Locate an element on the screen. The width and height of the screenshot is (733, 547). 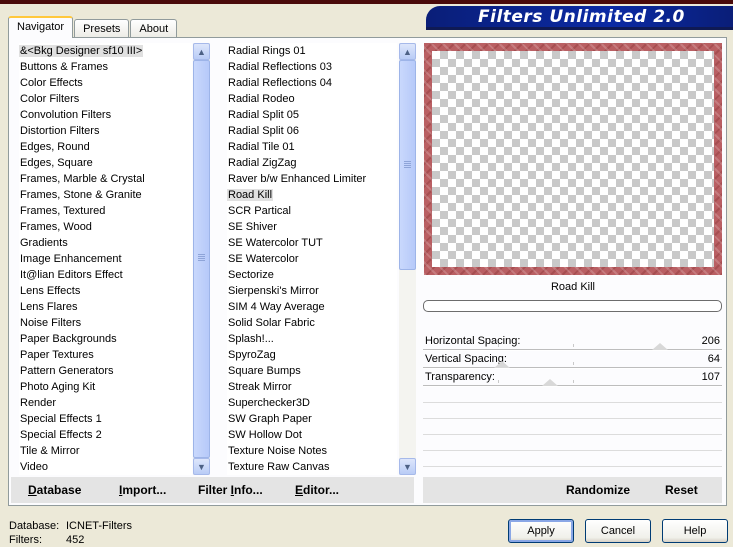
category-item-label: Paper Backgrounds is located at coordinates (68, 339).